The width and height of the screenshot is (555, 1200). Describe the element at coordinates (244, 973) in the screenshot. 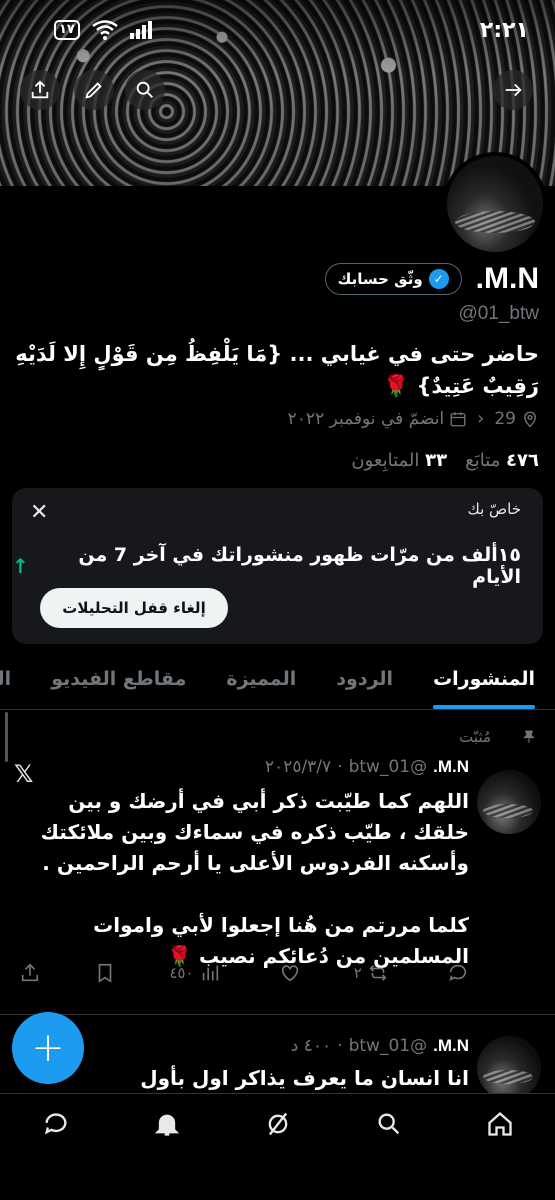

I see `post-actions: ٢ ٤٥٠` at that location.